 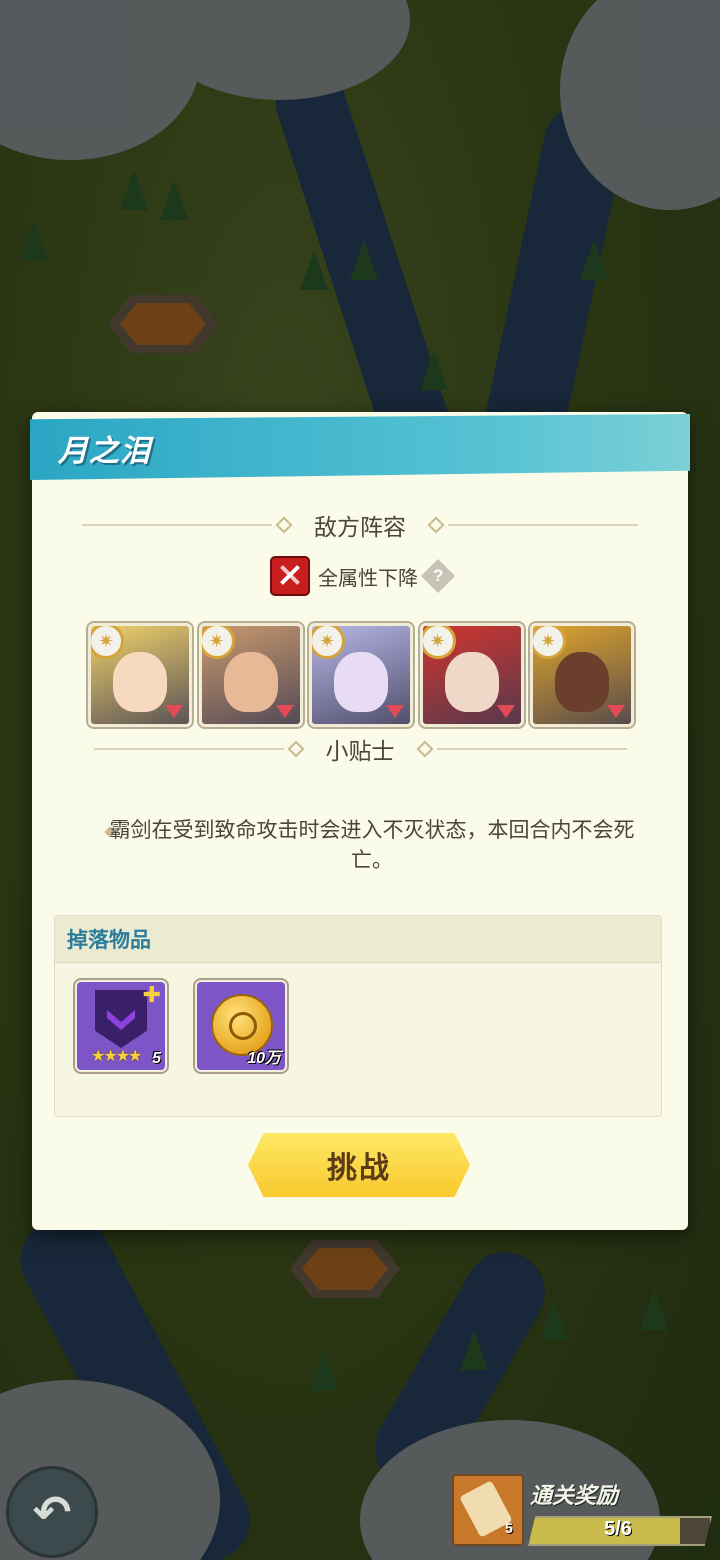 What do you see at coordinates (290, 576) in the screenshot?
I see `sword-debuff-icon` at bounding box center [290, 576].